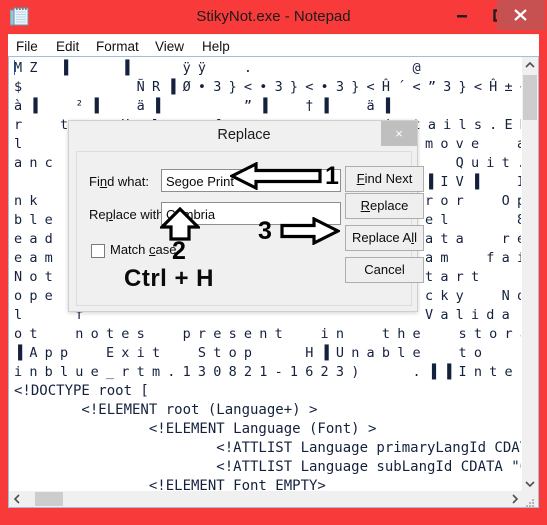 This screenshot has height=525, width=547. I want to click on editor-line: <!ELEMENT root (Language+) >, so click(166, 410).